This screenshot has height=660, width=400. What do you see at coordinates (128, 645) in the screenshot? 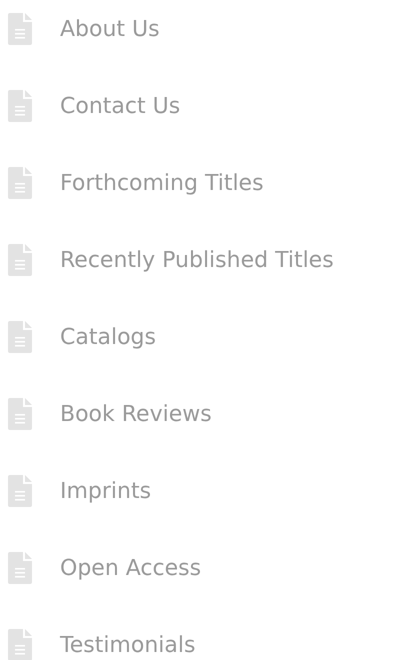
I see `nav-link: Testimonials` at bounding box center [128, 645].